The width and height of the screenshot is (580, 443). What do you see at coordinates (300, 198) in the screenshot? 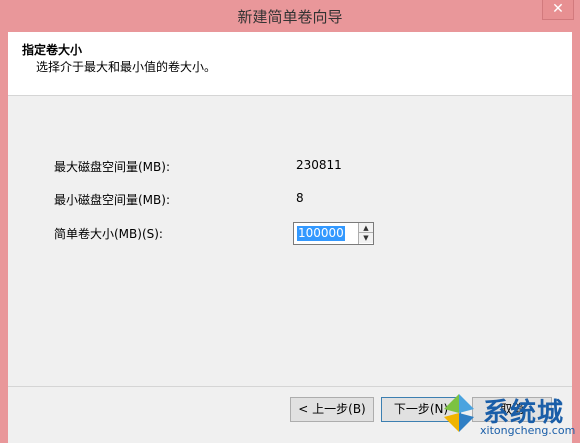
I see `min-space-value: 8` at bounding box center [300, 198].